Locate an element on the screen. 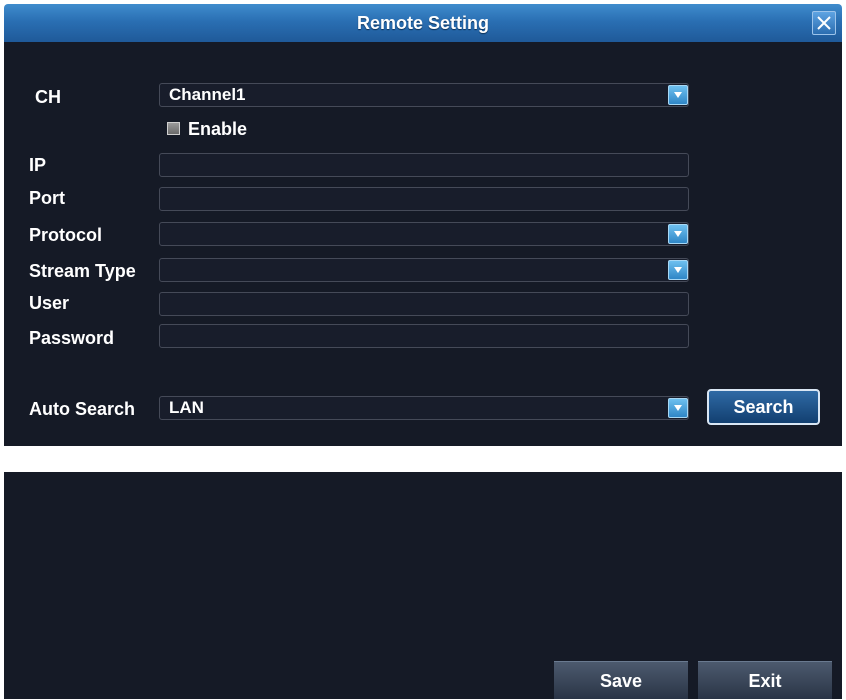 The width and height of the screenshot is (846, 700). user-label: User is located at coordinates (49, 303).